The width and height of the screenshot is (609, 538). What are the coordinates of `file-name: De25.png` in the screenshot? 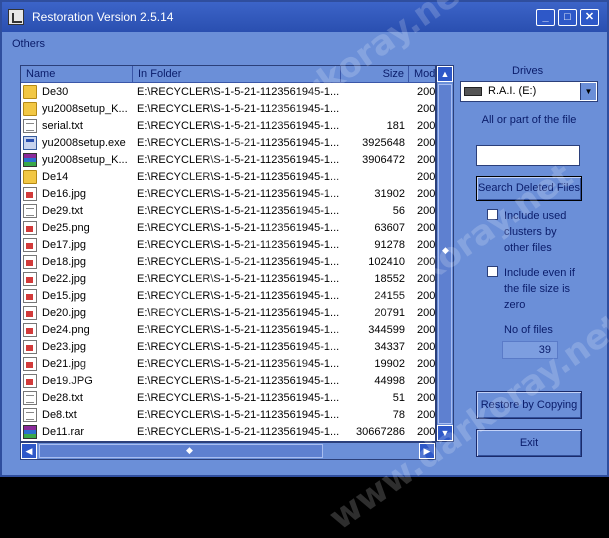 It's located at (66, 228).